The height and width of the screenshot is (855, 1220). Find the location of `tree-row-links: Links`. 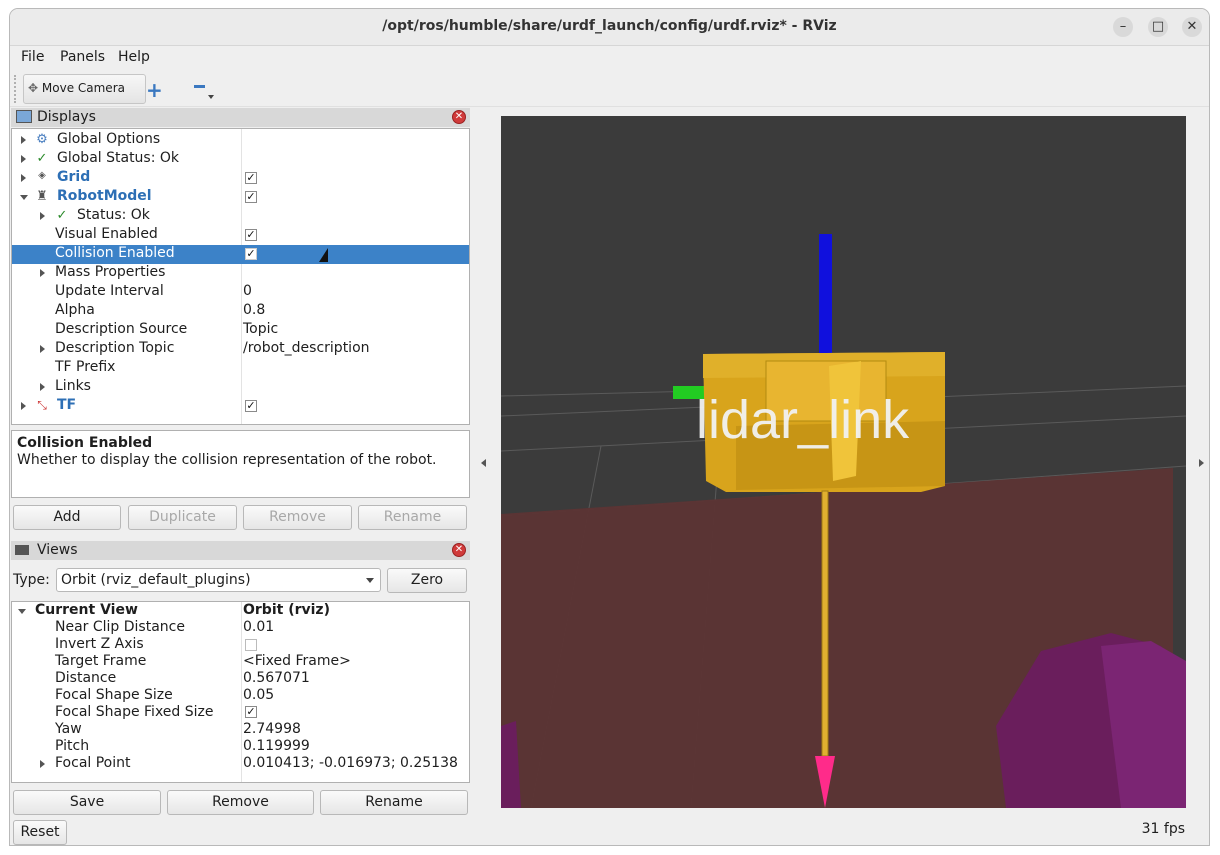

tree-row-links: Links is located at coordinates (240, 387).